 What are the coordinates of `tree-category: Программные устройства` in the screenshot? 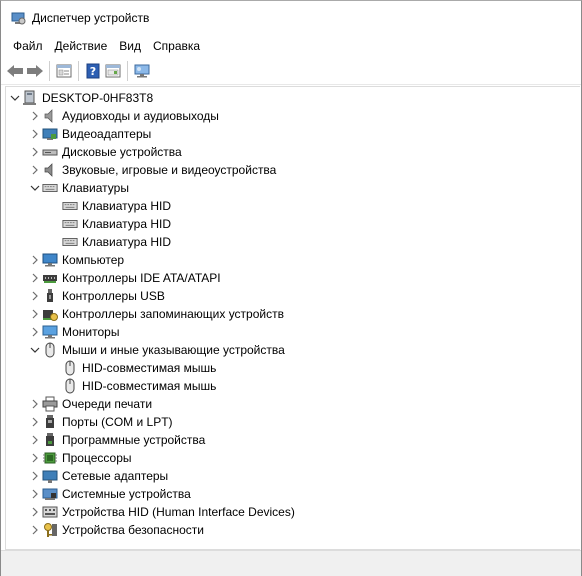 It's located at (116, 440).